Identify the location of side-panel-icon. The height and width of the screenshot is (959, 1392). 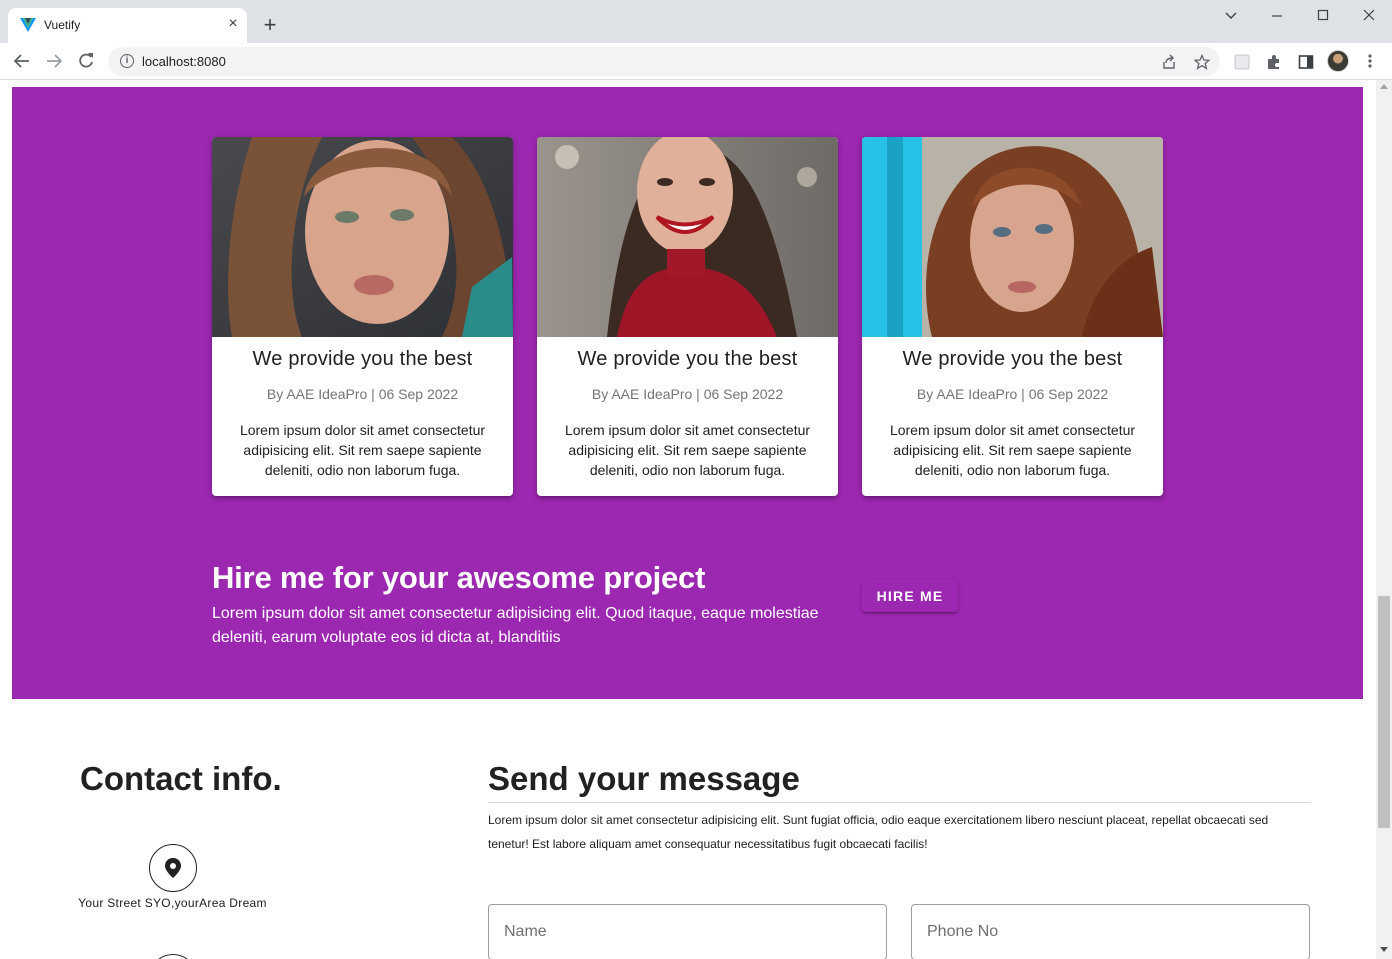
(1306, 62).